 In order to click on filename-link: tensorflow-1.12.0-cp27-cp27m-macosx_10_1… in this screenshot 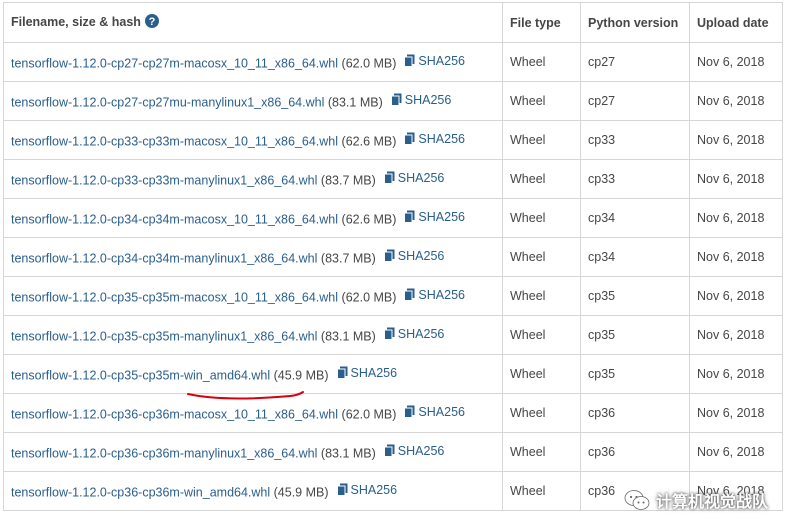, I will do `click(174, 63)`.